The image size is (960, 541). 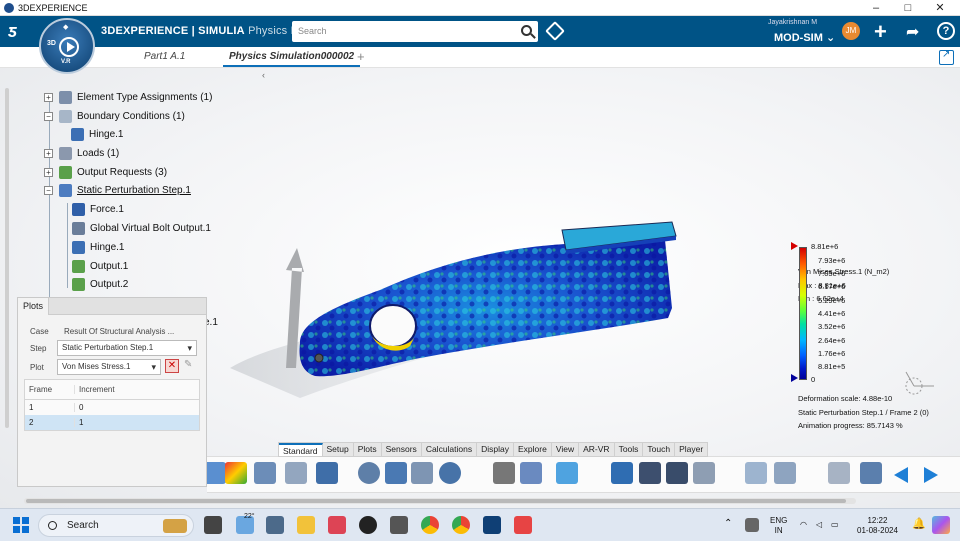 What do you see at coordinates (265, 473) in the screenshot?
I see `monitor-icon` at bounding box center [265, 473].